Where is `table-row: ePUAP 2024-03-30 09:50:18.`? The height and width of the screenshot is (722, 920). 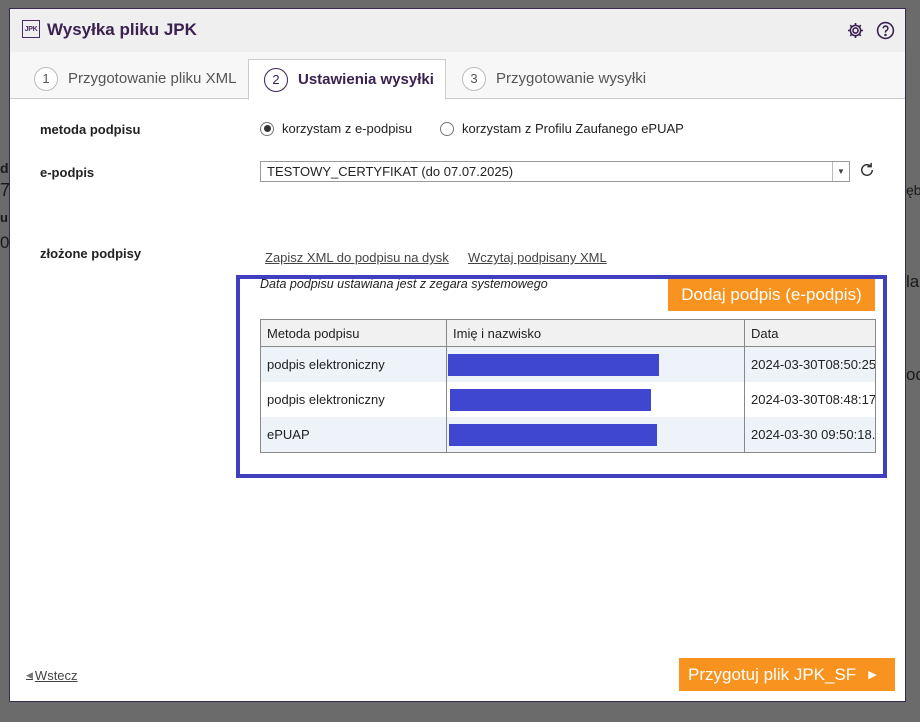 table-row: ePUAP 2024-03-30 09:50:18. is located at coordinates (568, 435).